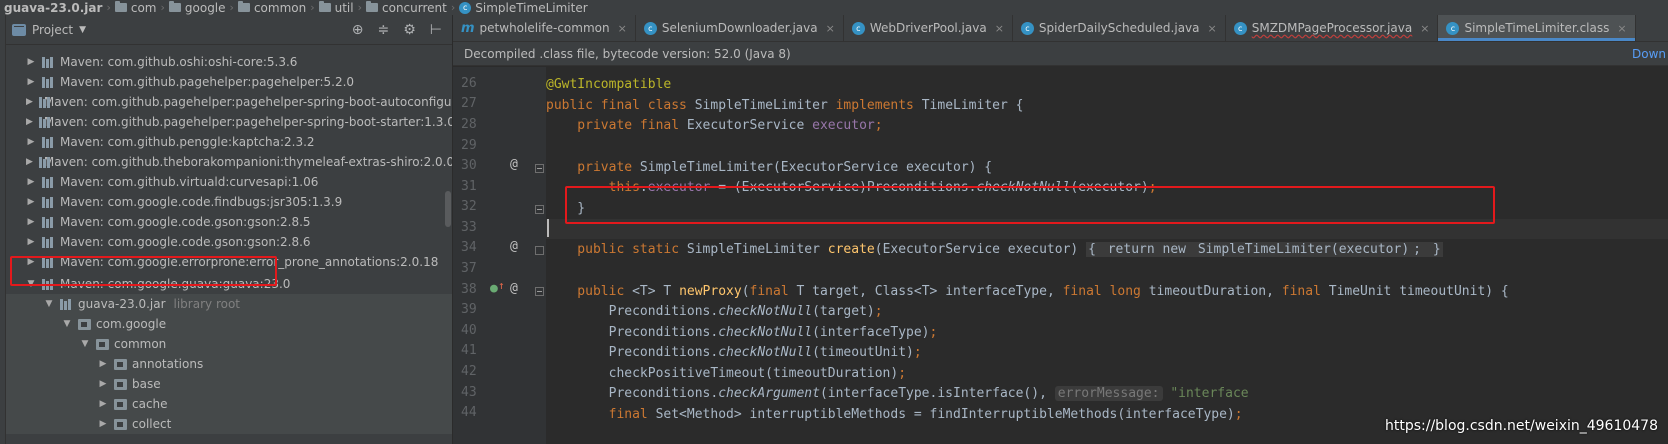 The width and height of the screenshot is (1668, 444). Describe the element at coordinates (522, 8) in the screenshot. I see `breadcrumb-class: c SimpleTimeLimiter` at that location.